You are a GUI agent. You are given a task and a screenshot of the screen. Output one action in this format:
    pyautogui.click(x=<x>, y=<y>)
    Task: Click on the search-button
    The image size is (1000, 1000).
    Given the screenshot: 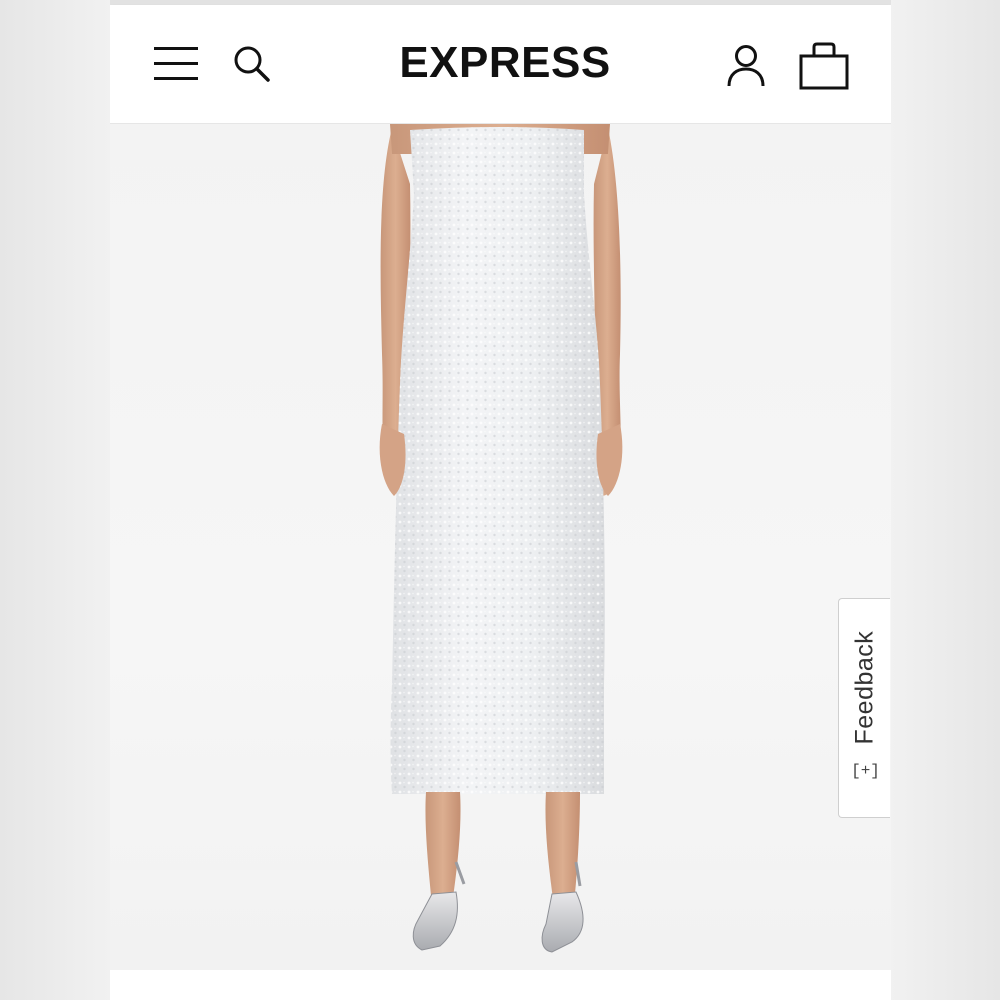 What is the action you would take?
    pyautogui.click(x=252, y=64)
    